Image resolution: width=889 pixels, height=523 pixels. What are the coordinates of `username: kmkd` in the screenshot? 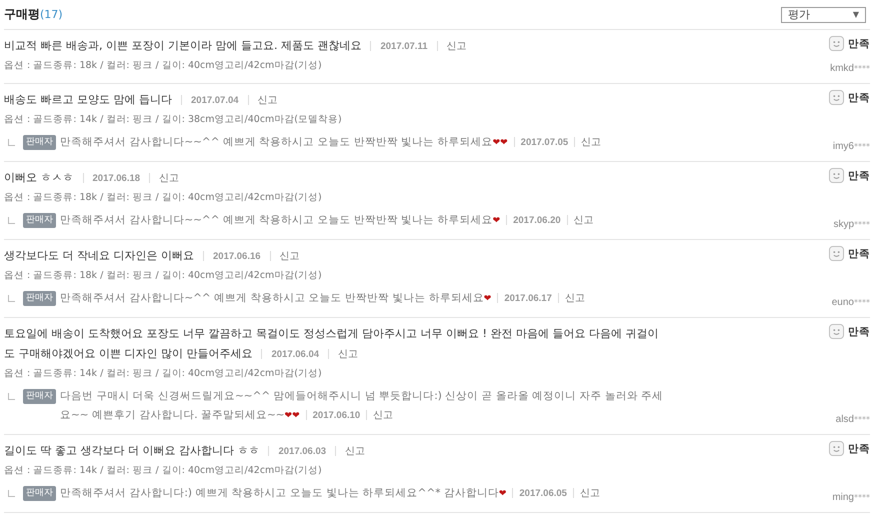 It's located at (842, 68).